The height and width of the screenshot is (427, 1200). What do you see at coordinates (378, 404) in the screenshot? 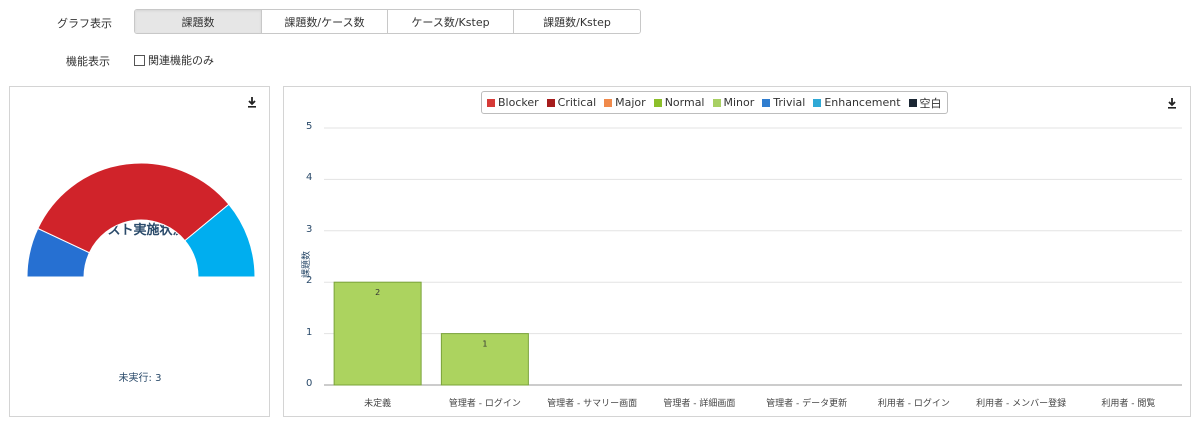
I see `x-tick-label: 未定義` at bounding box center [378, 404].